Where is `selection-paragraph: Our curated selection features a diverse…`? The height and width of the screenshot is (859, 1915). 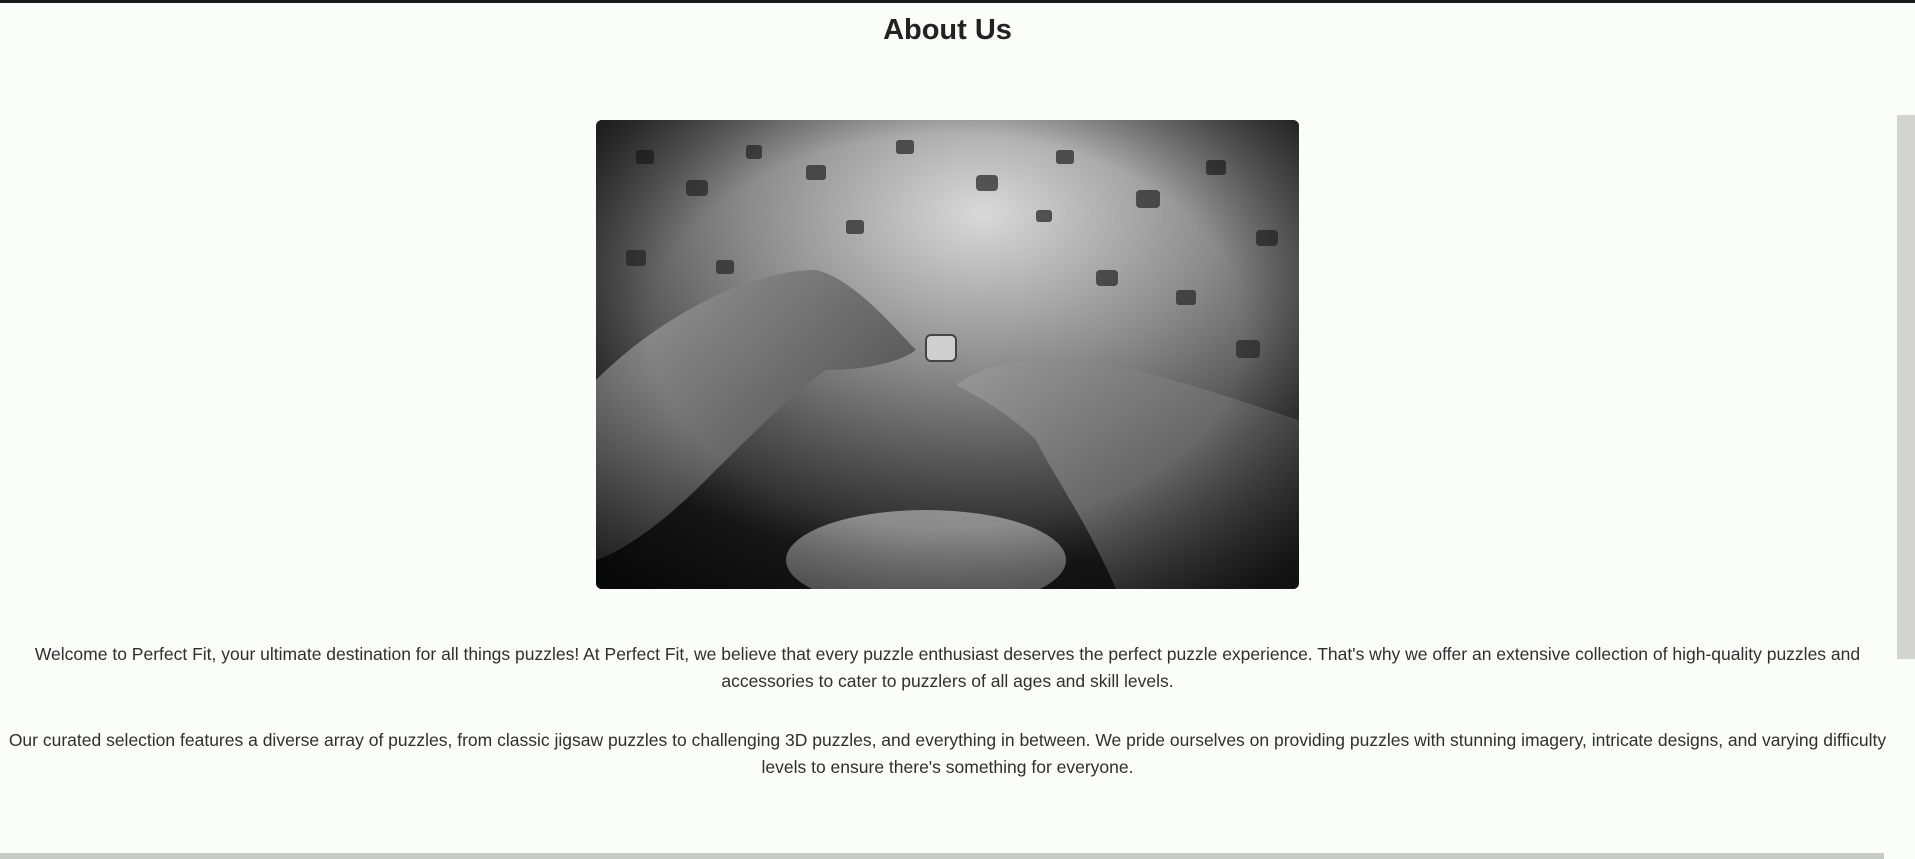
selection-paragraph: Our curated selection features a diverse… is located at coordinates (947, 753).